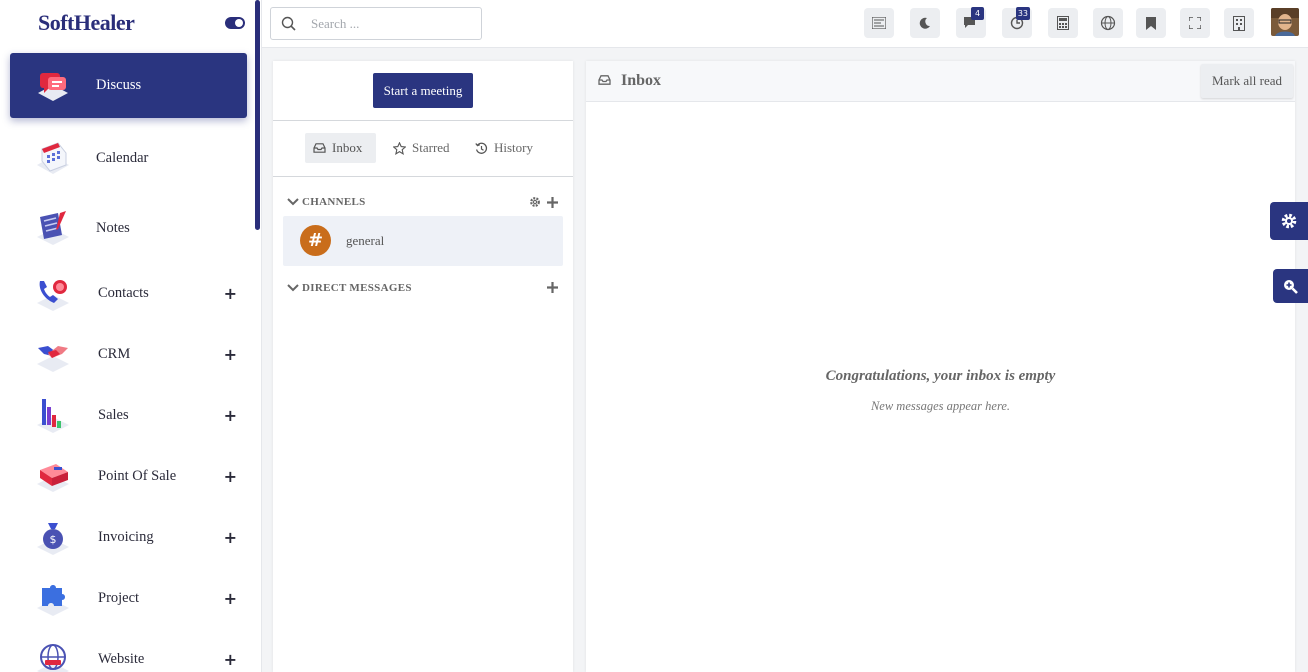 This screenshot has width=1308, height=672. I want to click on sidebar-item-label: Website, so click(121, 659).